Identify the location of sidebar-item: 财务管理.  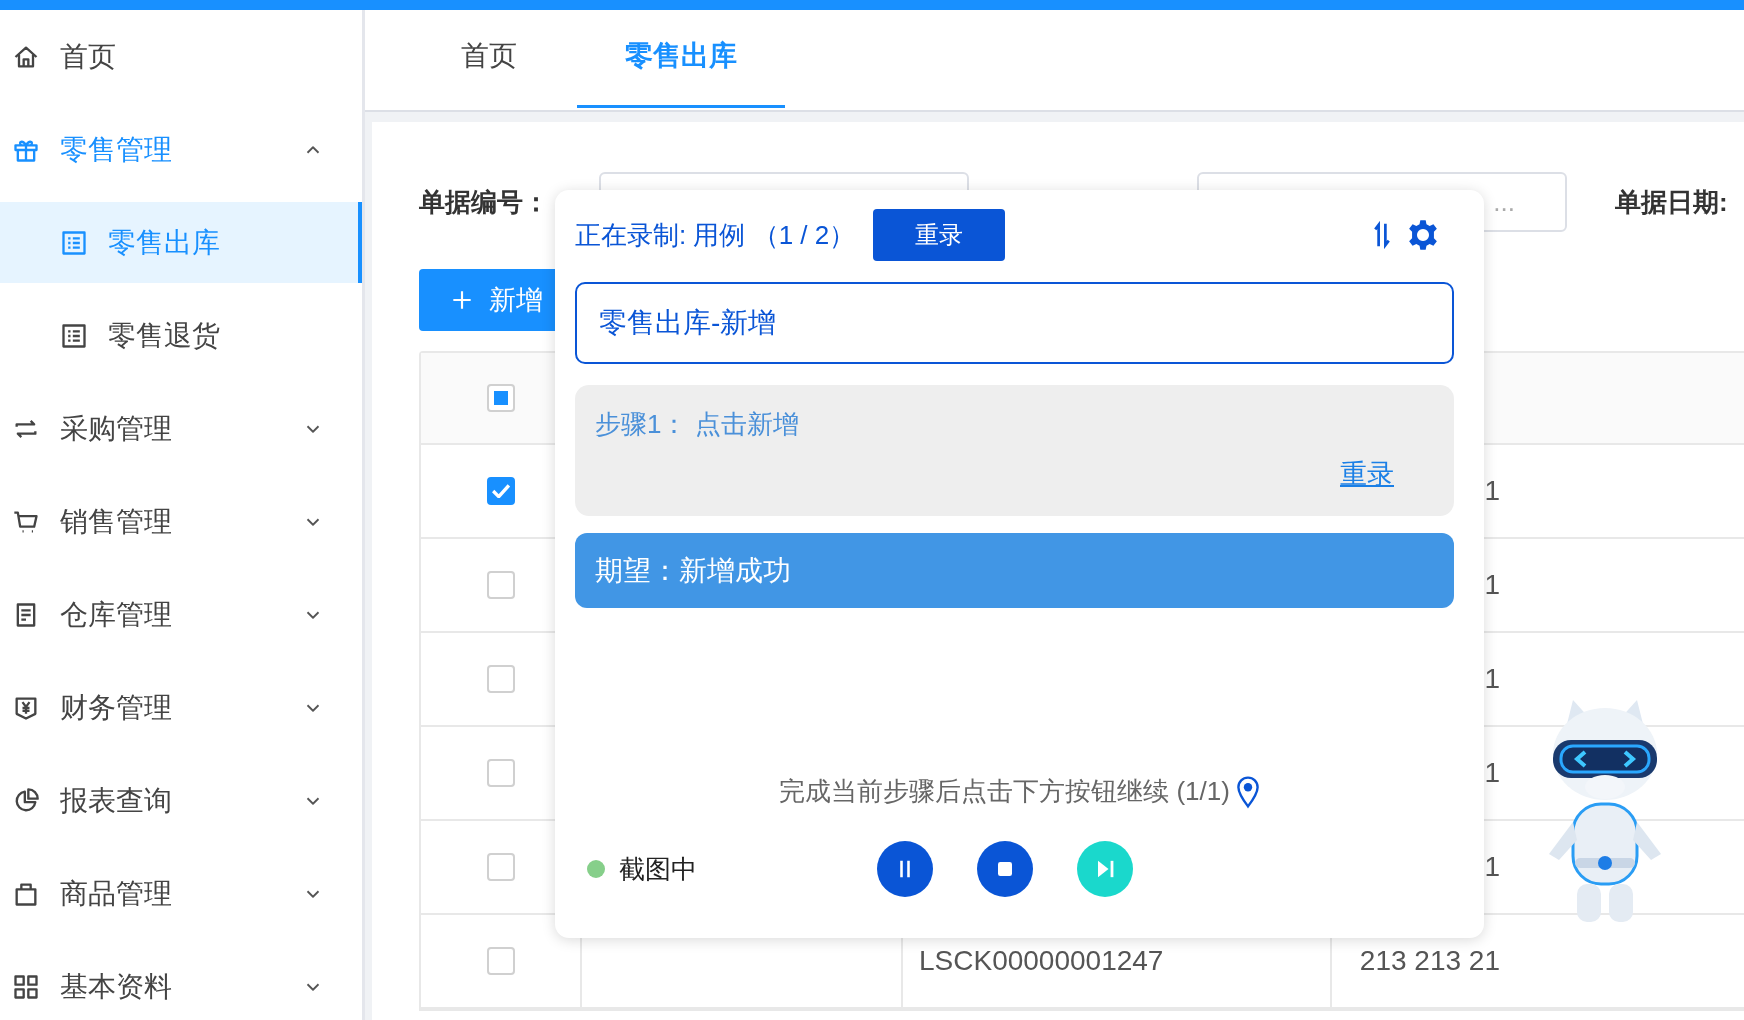
(181, 707).